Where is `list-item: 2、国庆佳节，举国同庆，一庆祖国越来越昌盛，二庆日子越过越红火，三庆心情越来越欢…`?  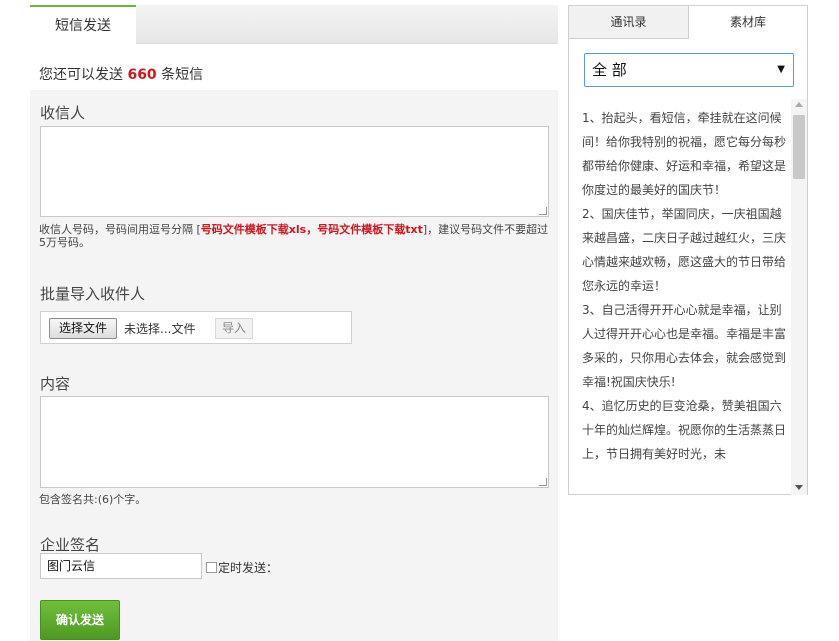
list-item: 2、国庆佳节，举国同庆，一庆祖国越来越昌盛，二庆日子越过越红火，三庆心情越来越欢… is located at coordinates (685, 250).